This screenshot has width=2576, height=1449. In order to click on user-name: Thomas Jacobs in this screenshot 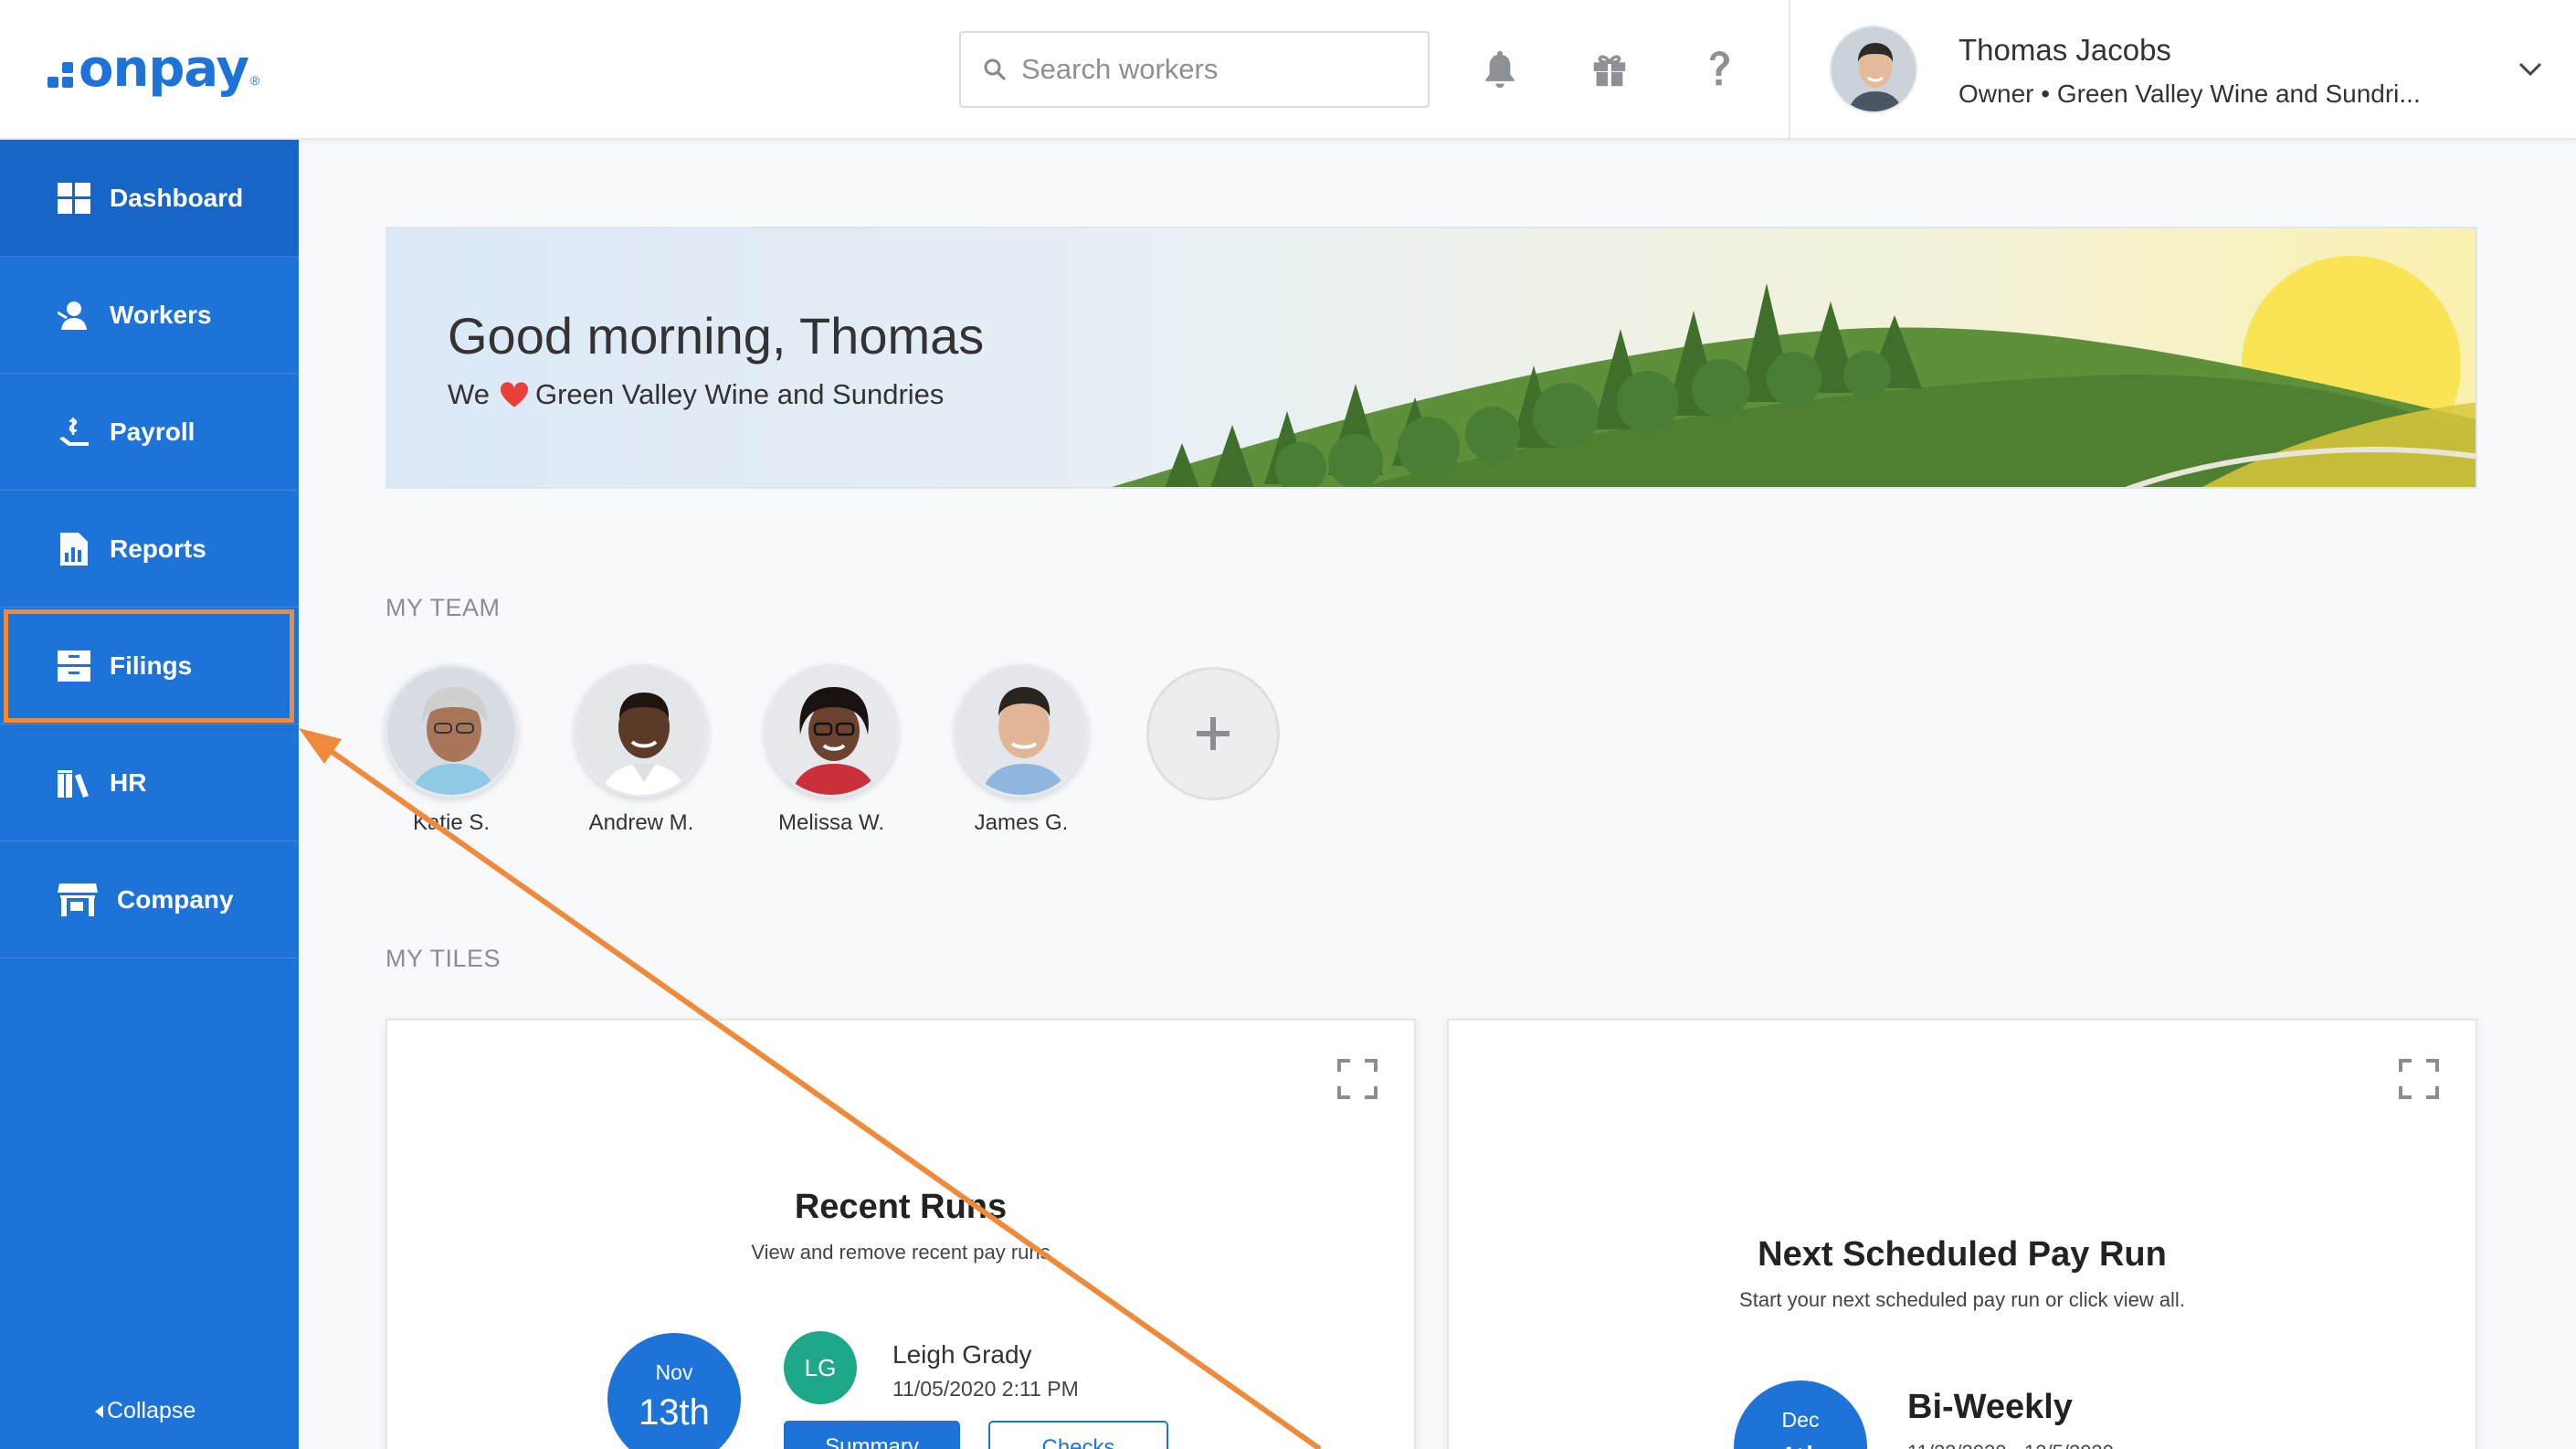, I will do `click(2064, 50)`.